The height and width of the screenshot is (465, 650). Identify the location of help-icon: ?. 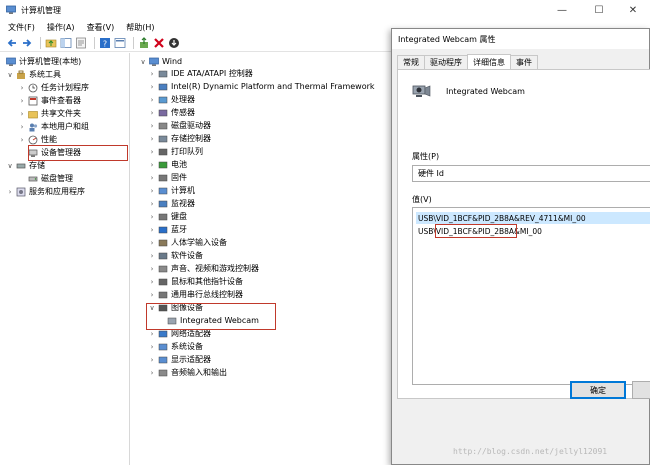
(105, 43).